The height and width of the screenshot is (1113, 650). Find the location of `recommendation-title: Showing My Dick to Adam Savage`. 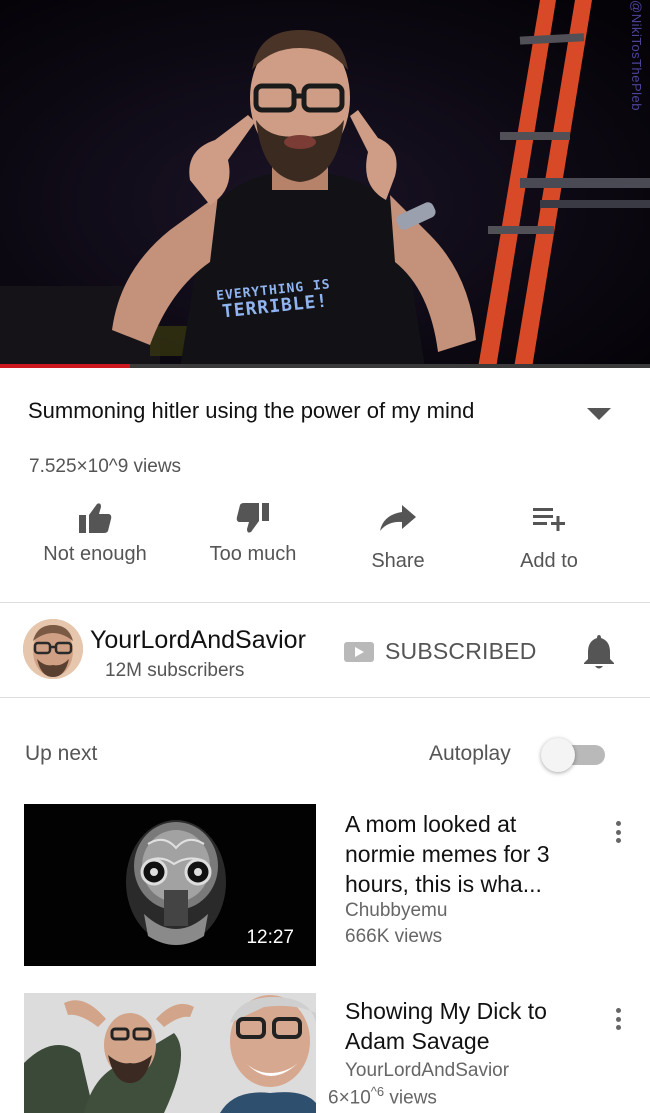

recommendation-title: Showing My Dick to Adam Savage is located at coordinates (467, 1026).